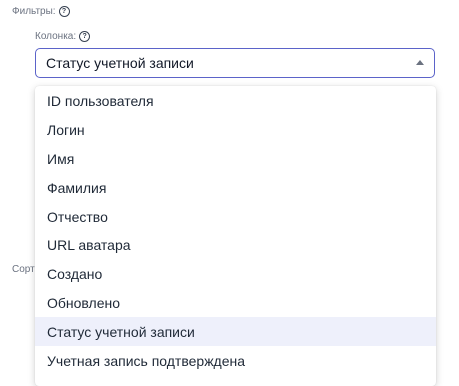 The width and height of the screenshot is (459, 386). What do you see at coordinates (61, 158) in the screenshot?
I see `option-label: Имя` at bounding box center [61, 158].